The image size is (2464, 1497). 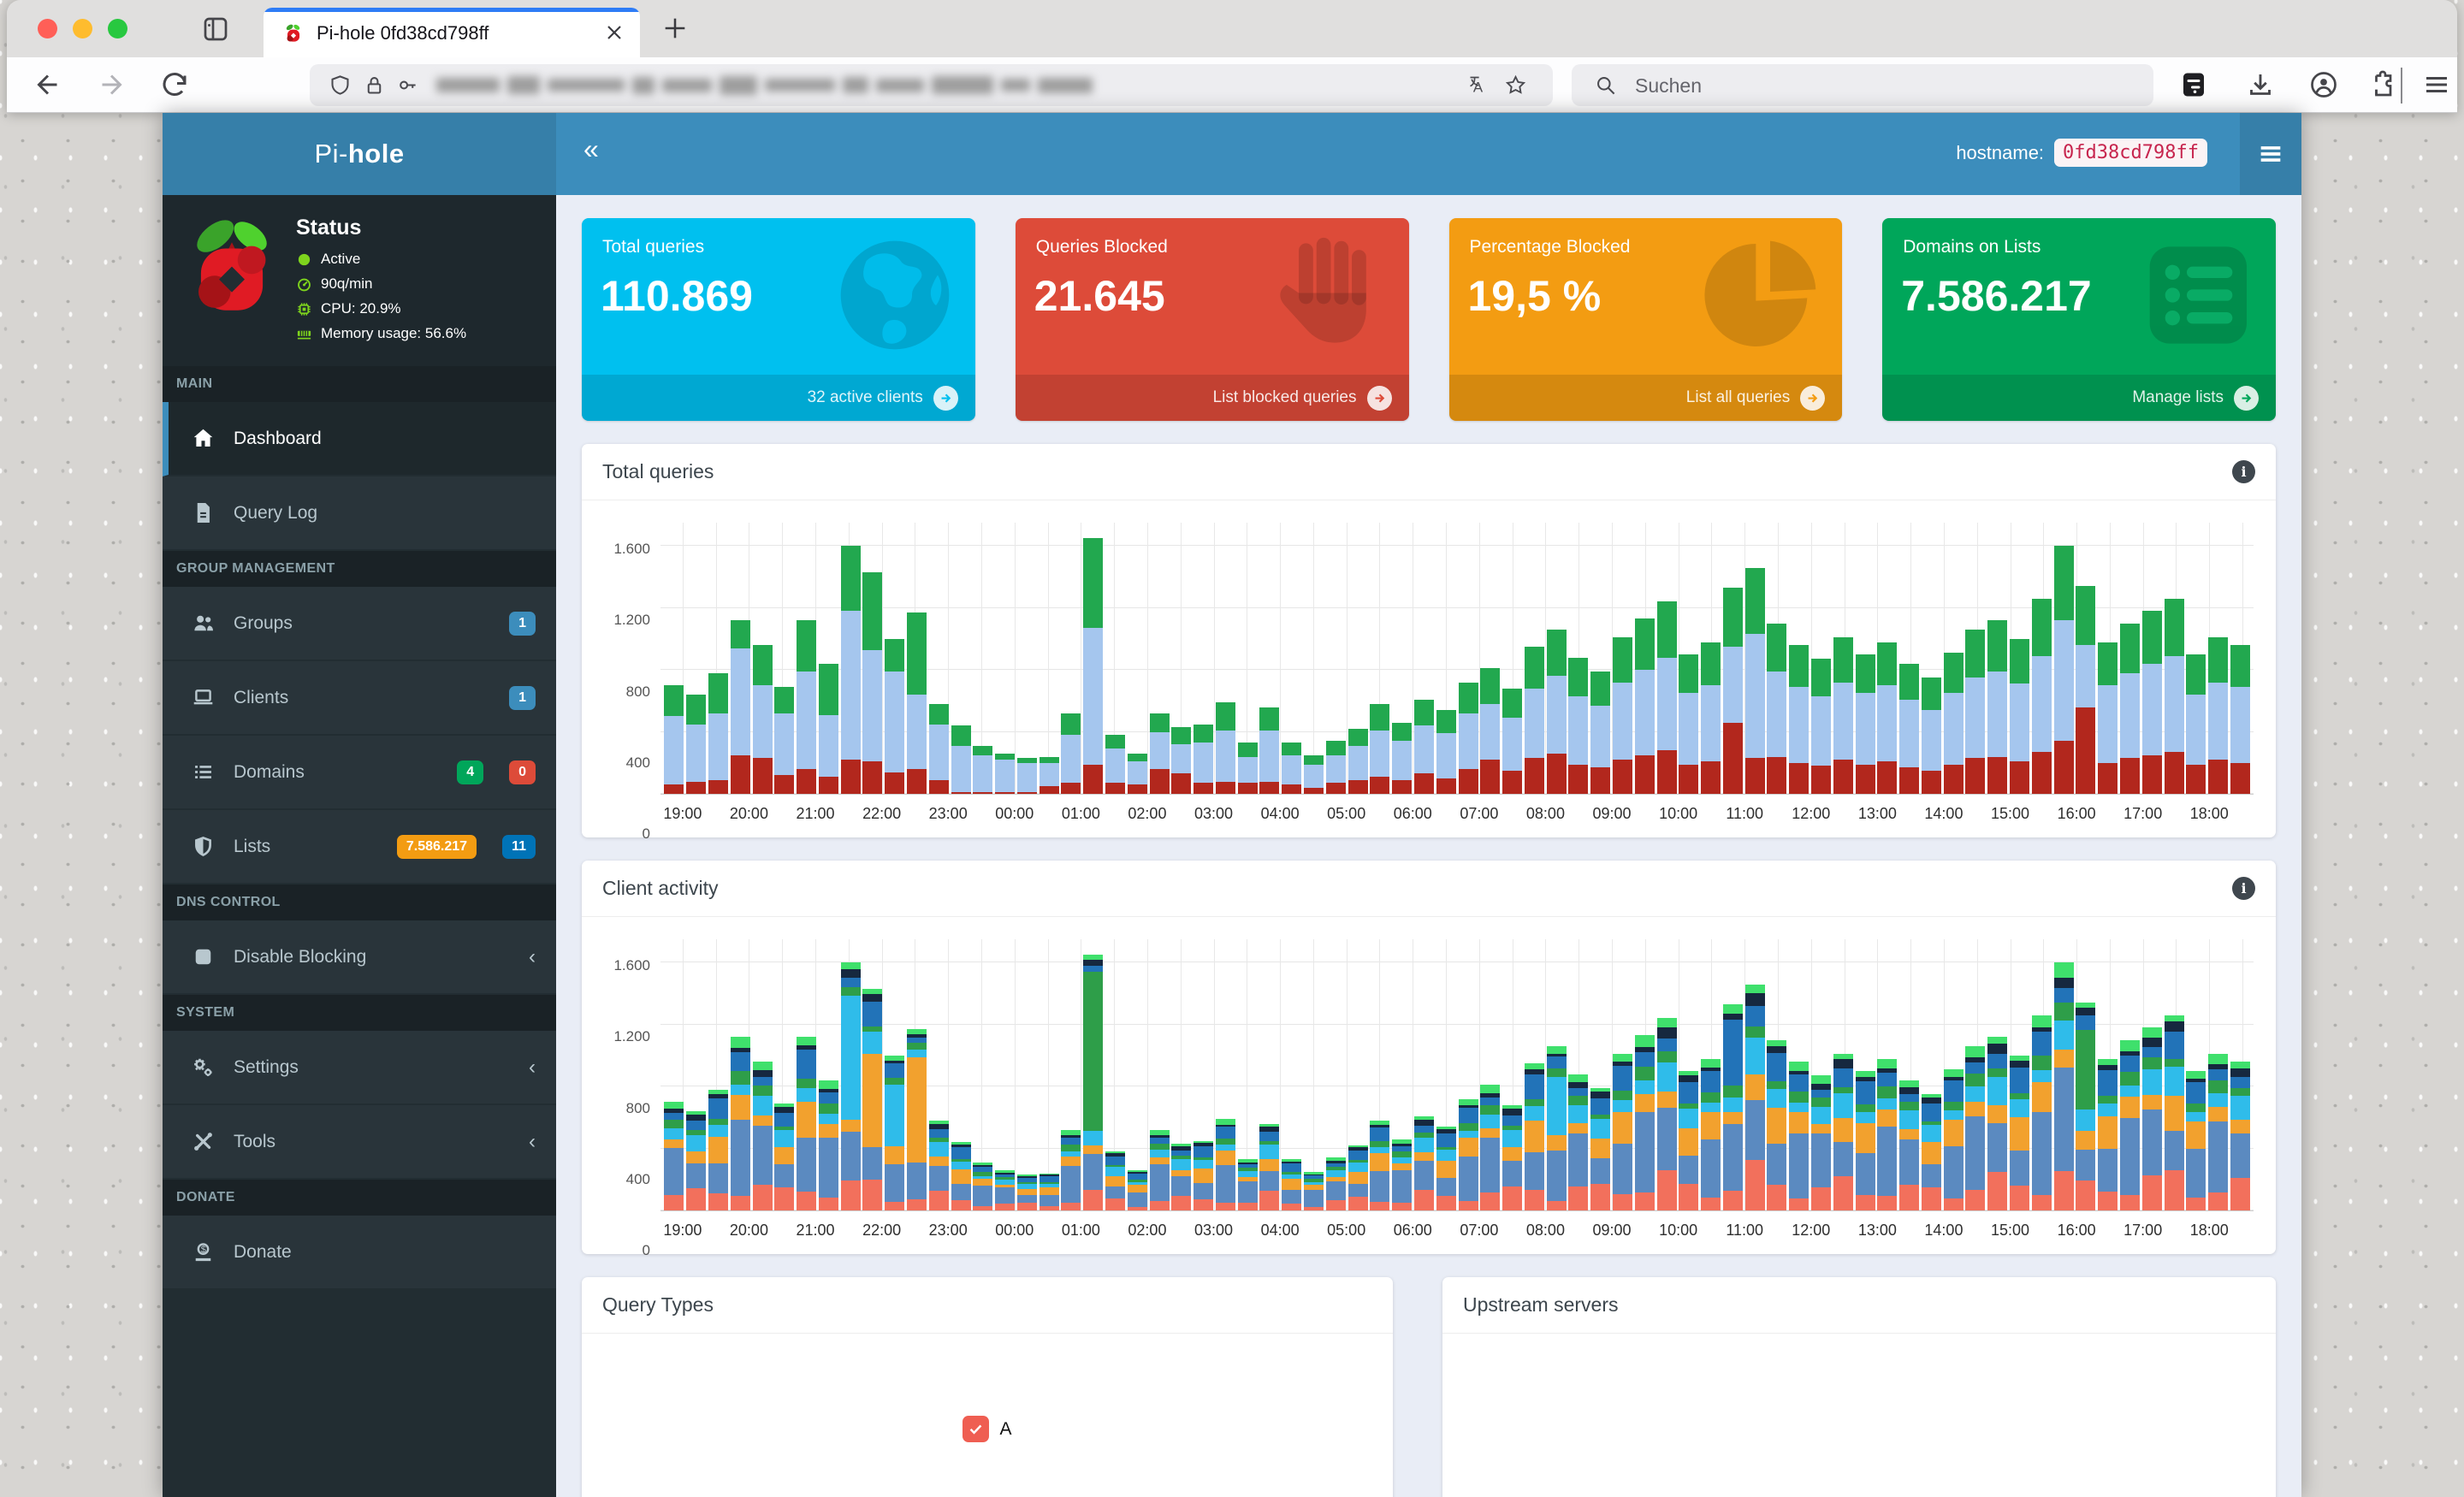 I want to click on container-icon, so click(x=2193, y=84).